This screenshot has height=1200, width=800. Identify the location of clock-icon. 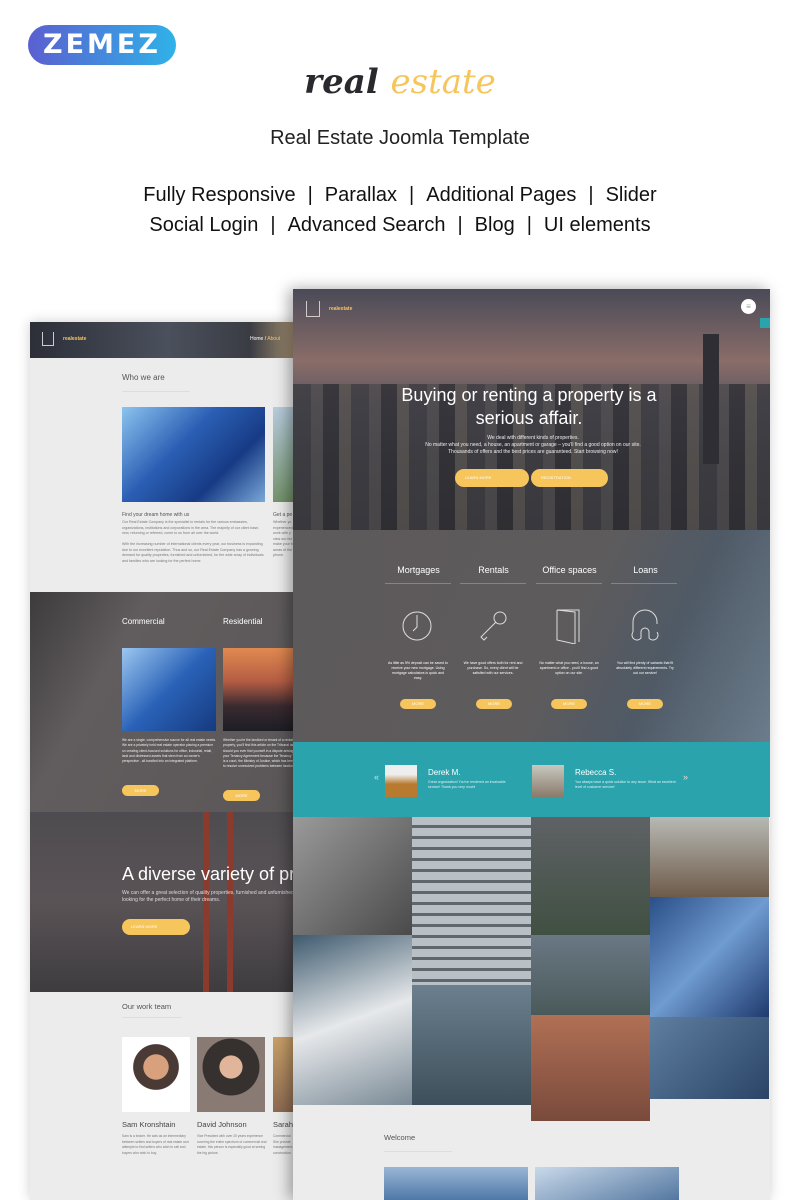
(417, 626).